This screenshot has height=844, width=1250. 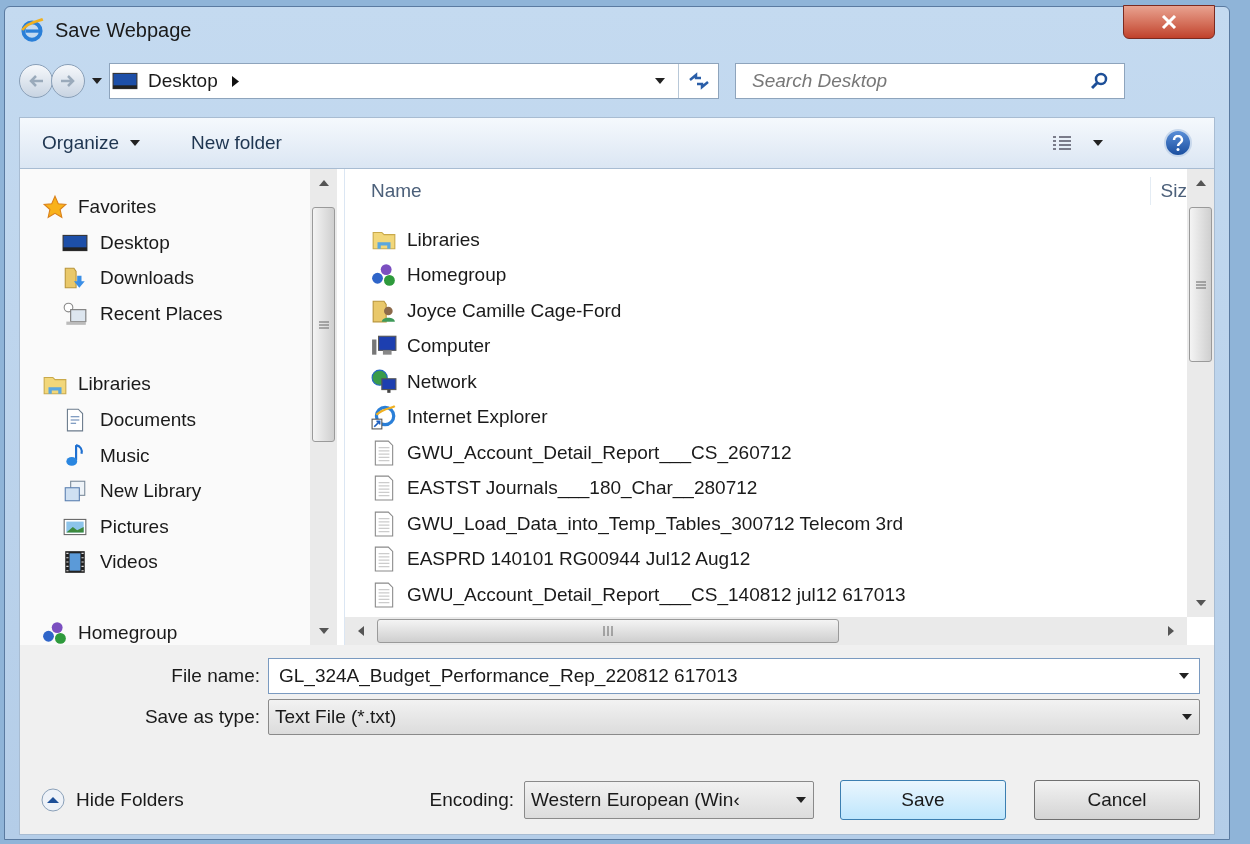 What do you see at coordinates (1062, 143) in the screenshot?
I see `list-view-icon` at bounding box center [1062, 143].